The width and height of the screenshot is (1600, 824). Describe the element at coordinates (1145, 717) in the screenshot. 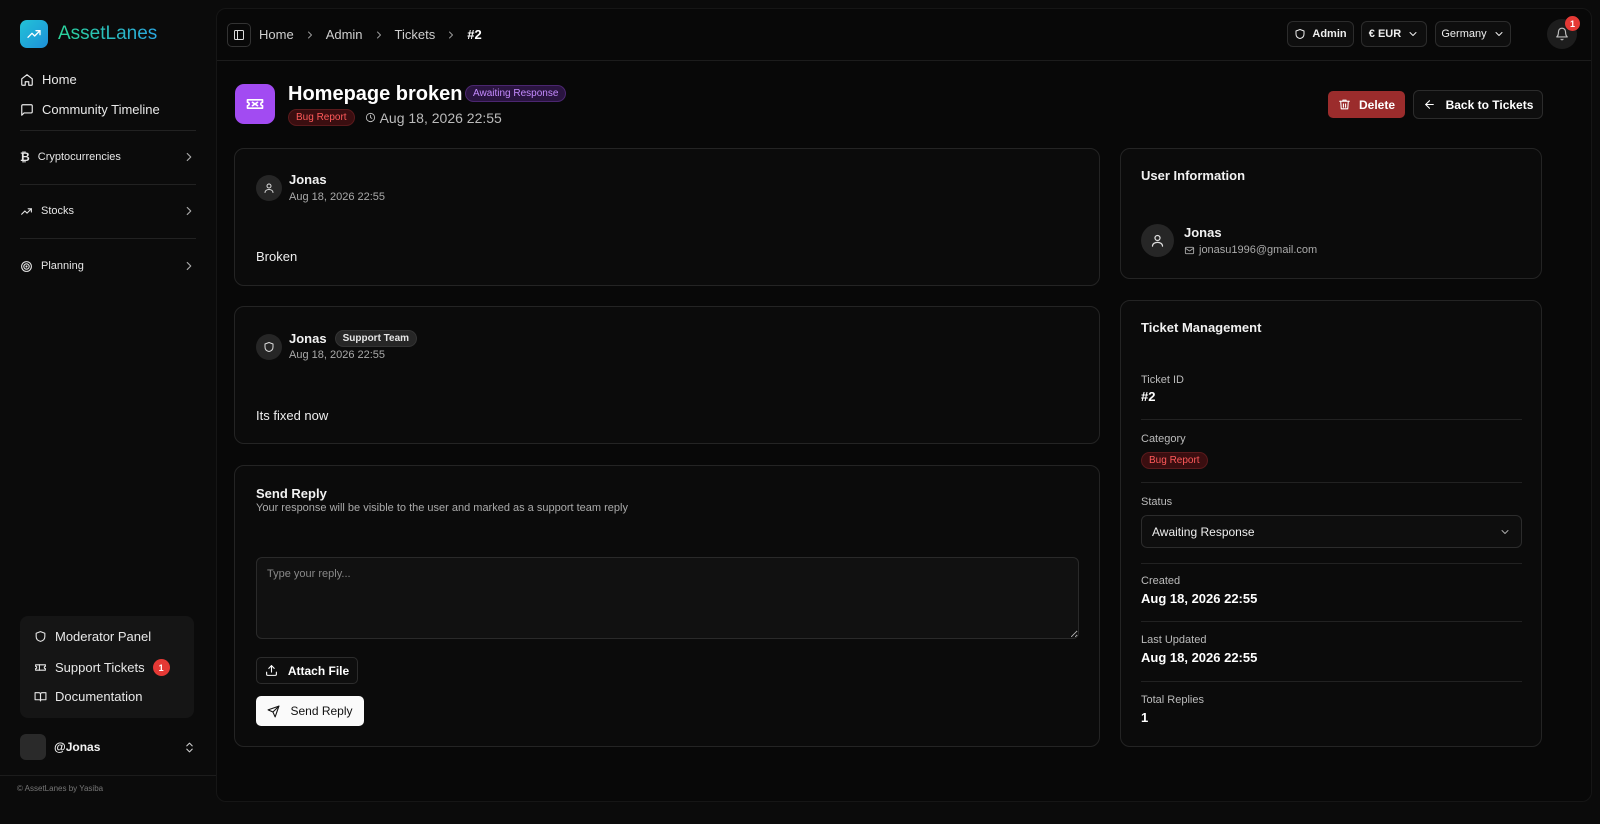

I see `total-replies-value: 1` at that location.